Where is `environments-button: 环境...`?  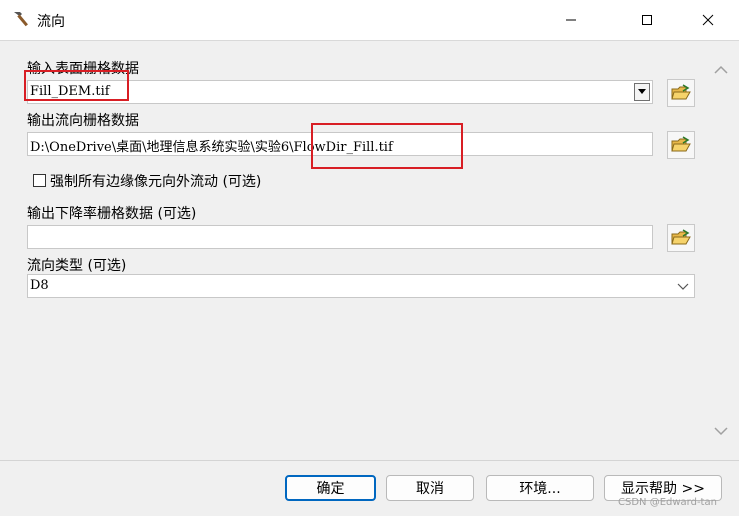
environments-button: 环境... is located at coordinates (540, 488).